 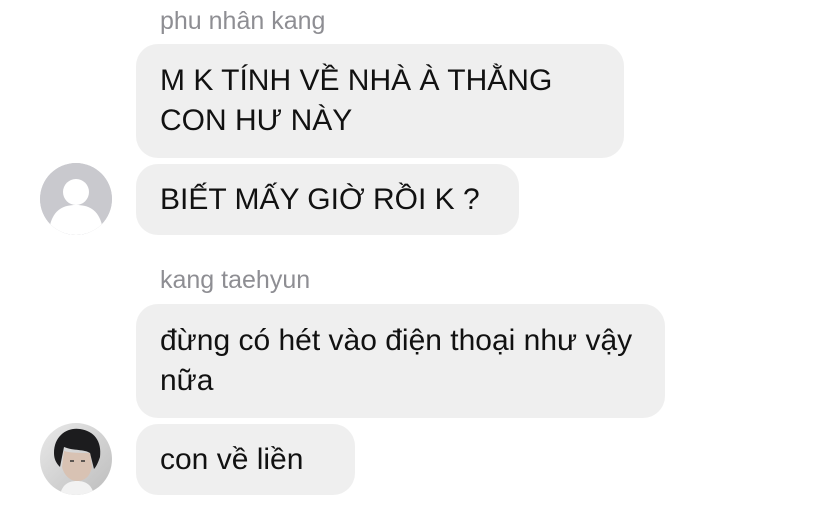 I want to click on message-bubble: đừng có hét vào điện thoại như vậy nữa, so click(x=400, y=361).